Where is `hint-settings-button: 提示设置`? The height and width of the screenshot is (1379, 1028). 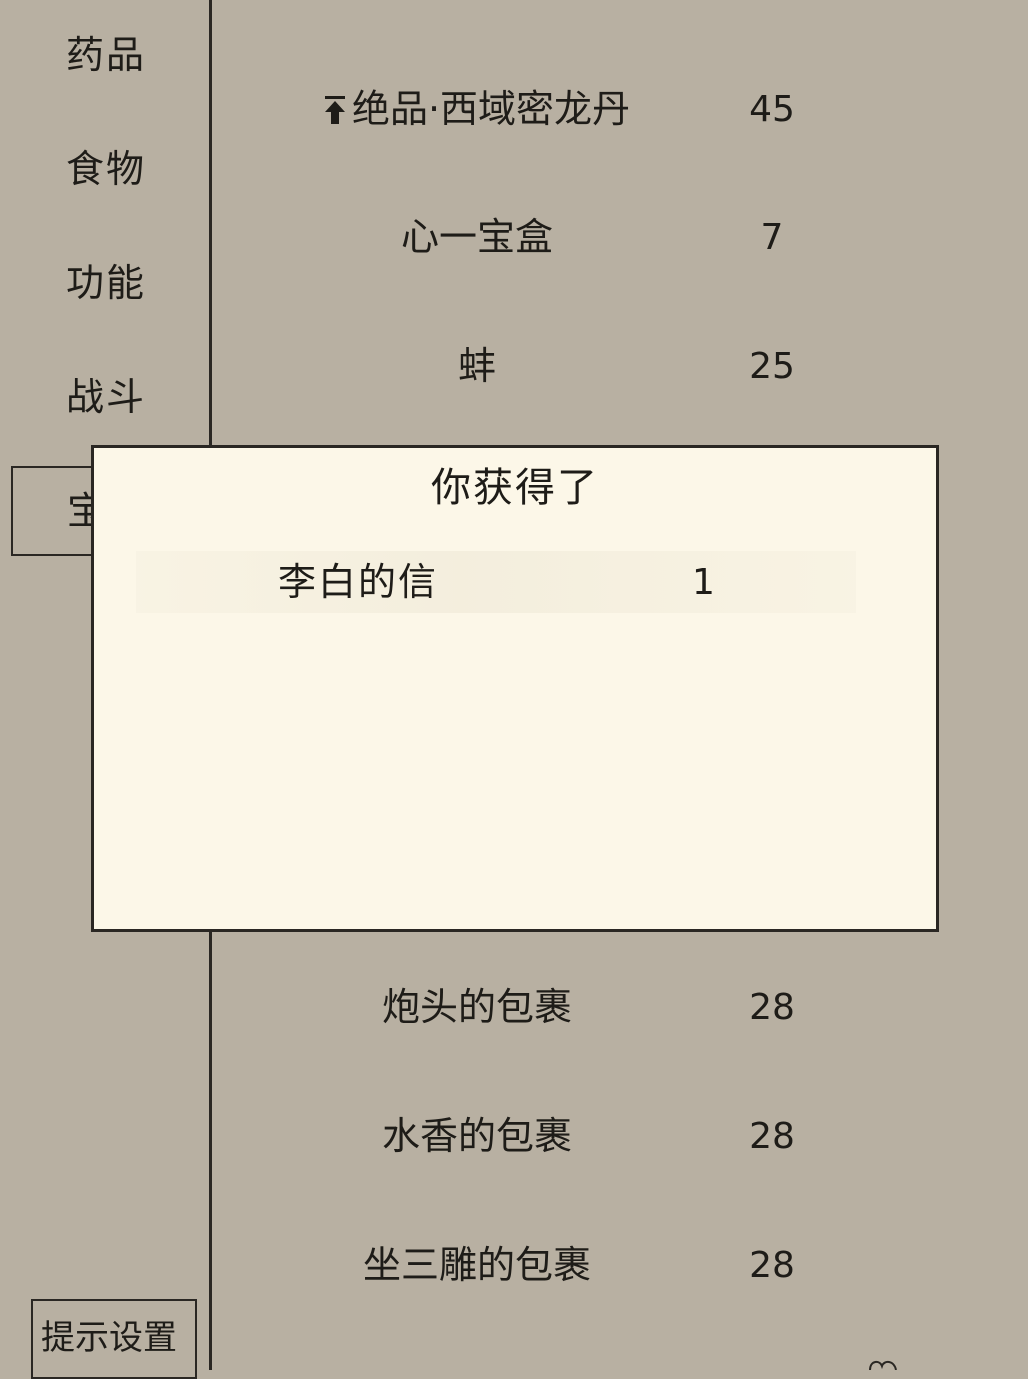
hint-settings-button: 提示设置 is located at coordinates (114, 1339).